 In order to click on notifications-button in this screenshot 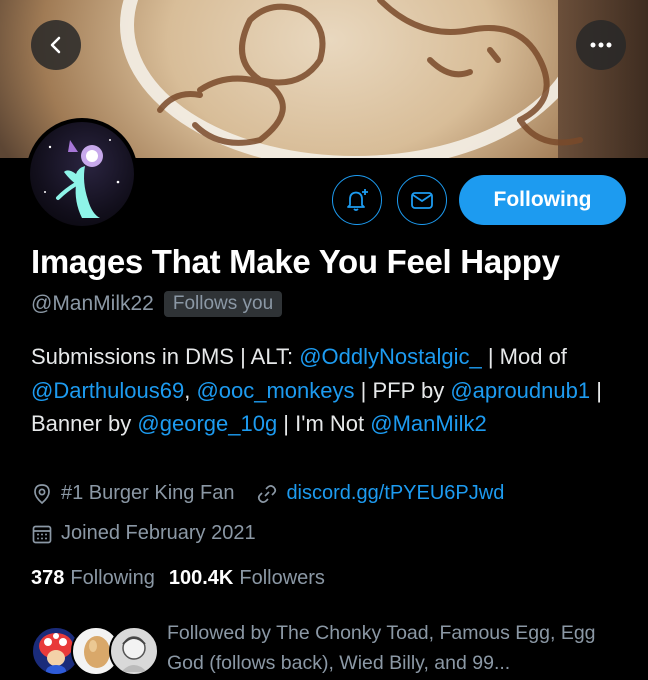, I will do `click(357, 200)`.